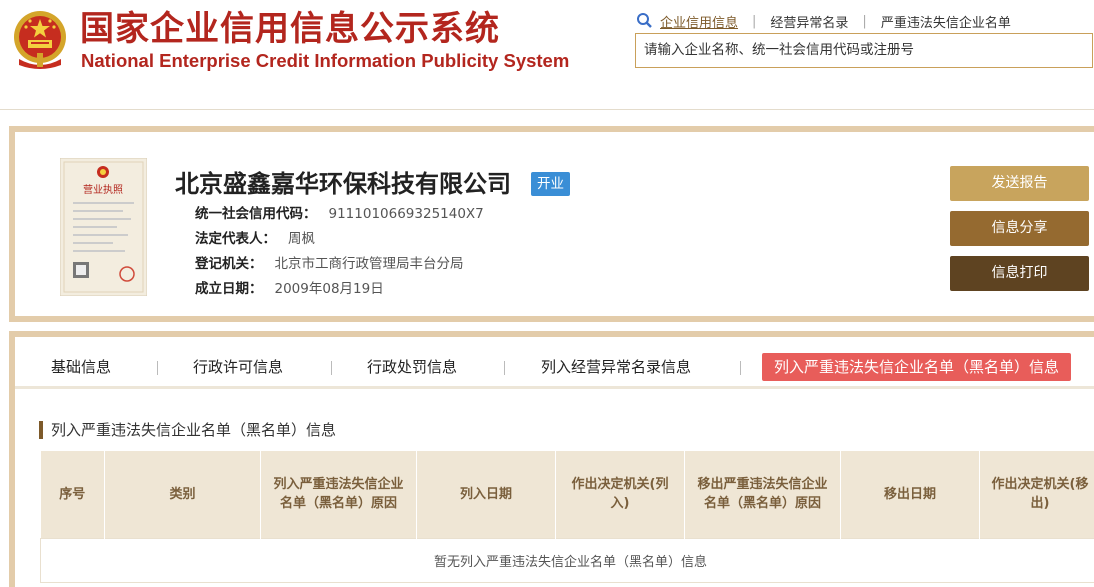 This screenshot has width=1094, height=587. I want to click on field-value: 北京市工商行政管理局丰台分局, so click(369, 264).